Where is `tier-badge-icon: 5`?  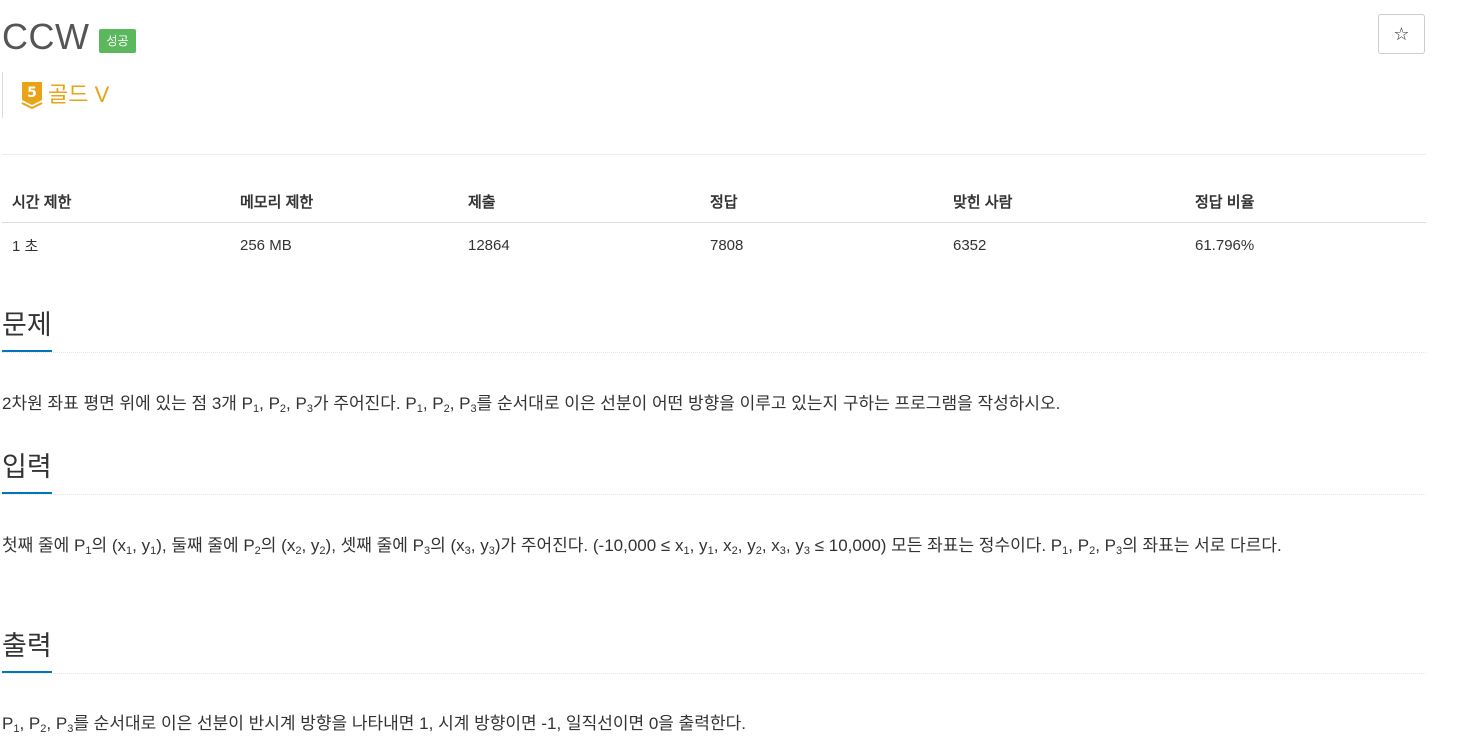 tier-badge-icon: 5 is located at coordinates (32, 95).